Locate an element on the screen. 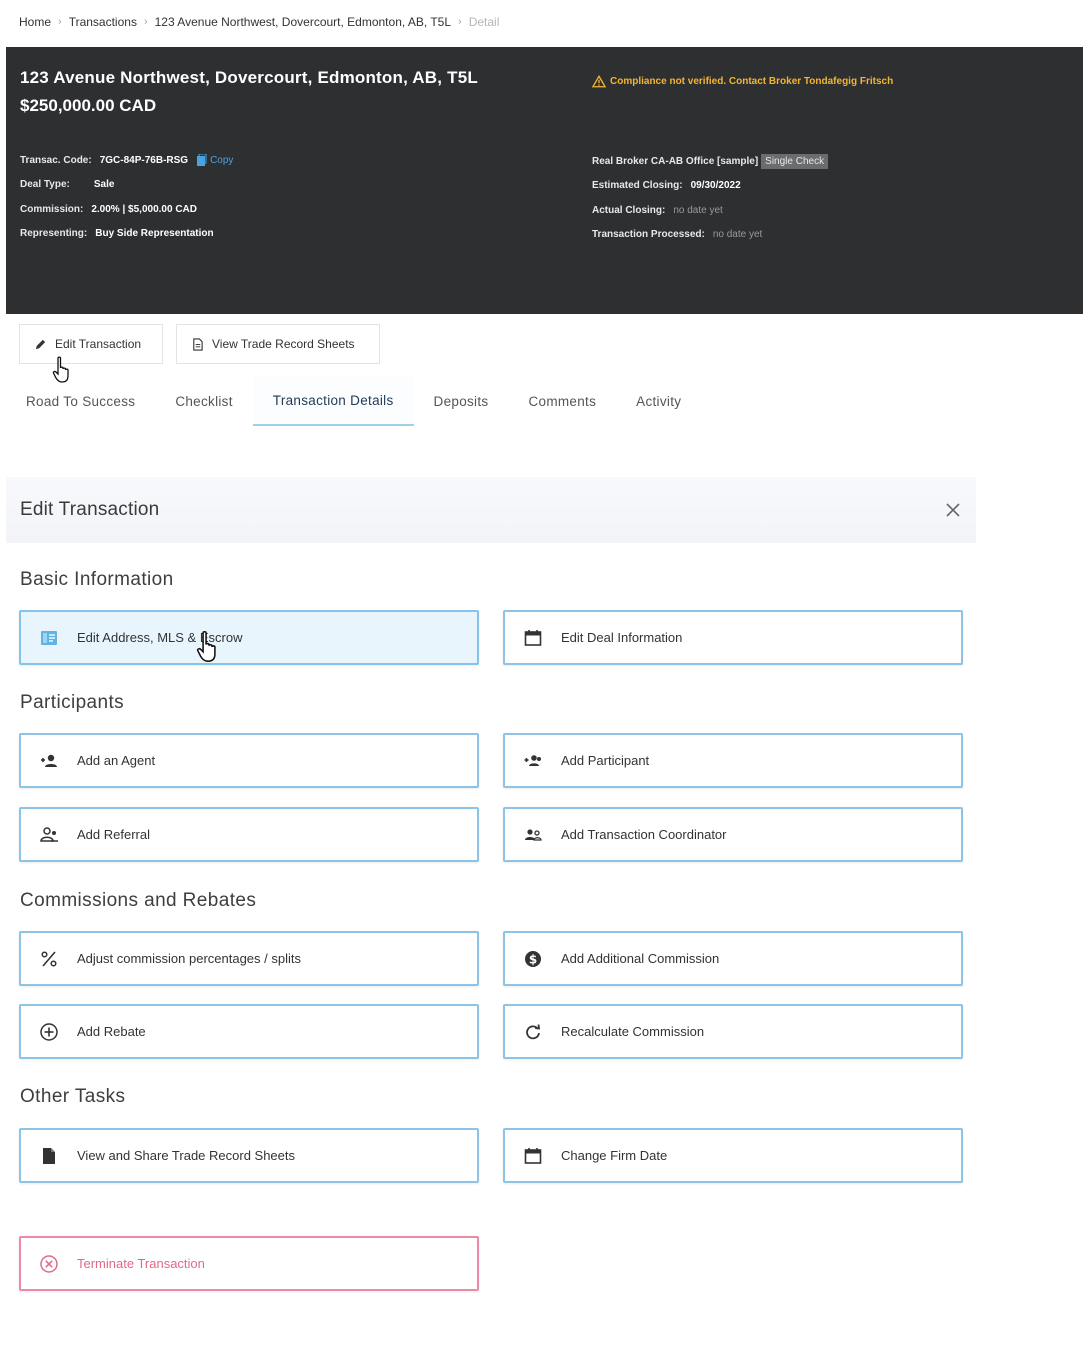  section-basic-information: Basic Information is located at coordinates (97, 579).